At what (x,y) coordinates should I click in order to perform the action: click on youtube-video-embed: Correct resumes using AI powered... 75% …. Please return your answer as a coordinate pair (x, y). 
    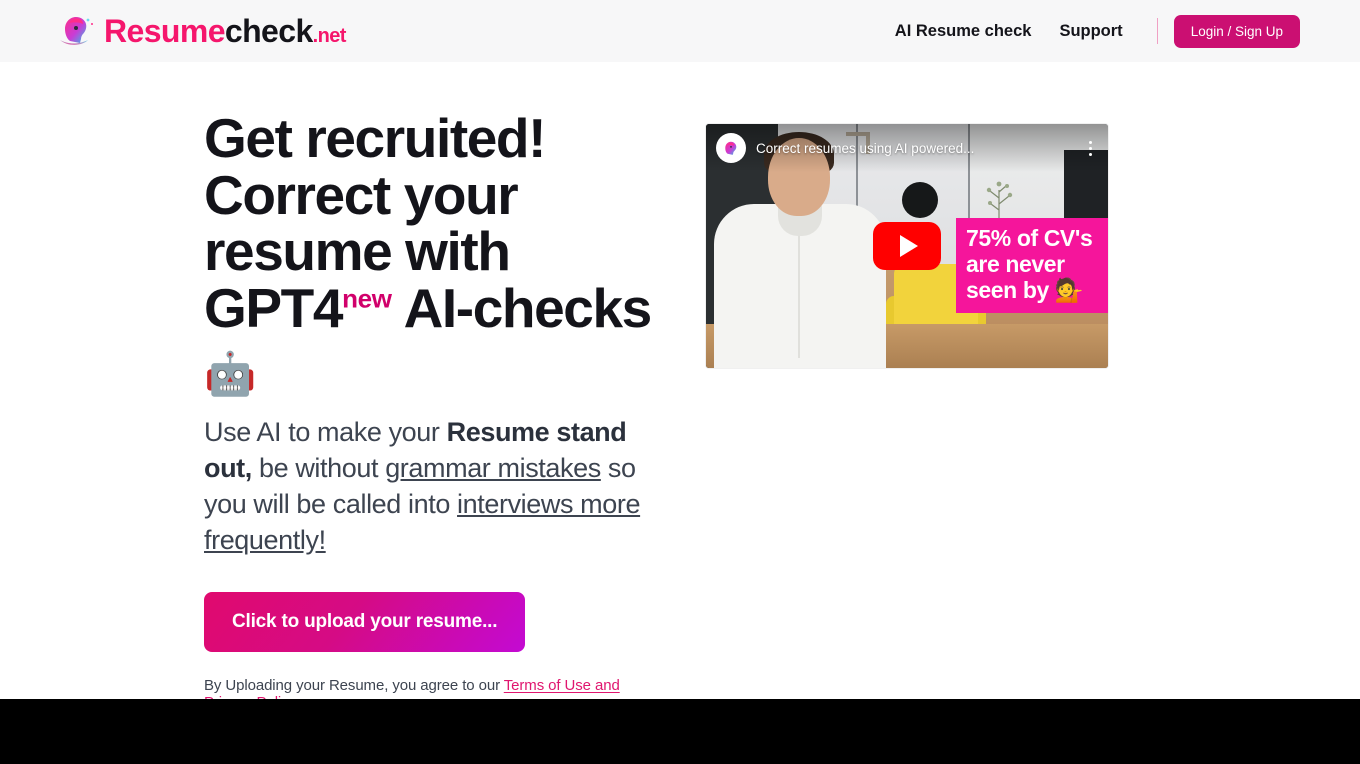
    Looking at the image, I should click on (907, 246).